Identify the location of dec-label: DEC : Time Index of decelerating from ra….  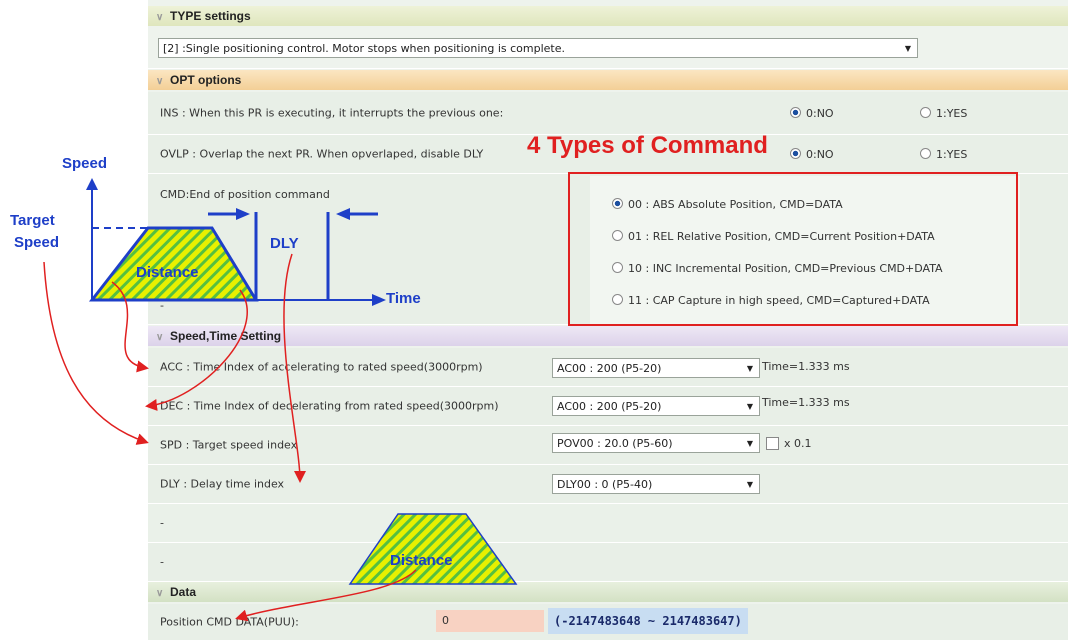
(329, 406).